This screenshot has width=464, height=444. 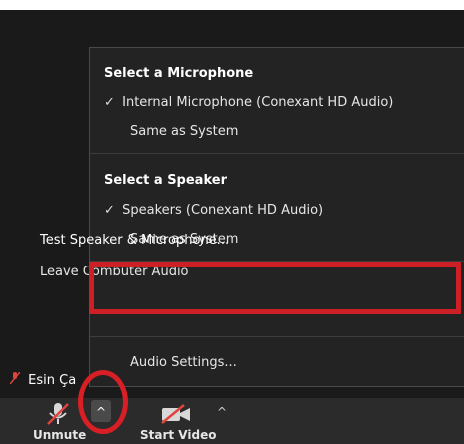 What do you see at coordinates (178, 435) in the screenshot?
I see `start-video-button-label: Start Video` at bounding box center [178, 435].